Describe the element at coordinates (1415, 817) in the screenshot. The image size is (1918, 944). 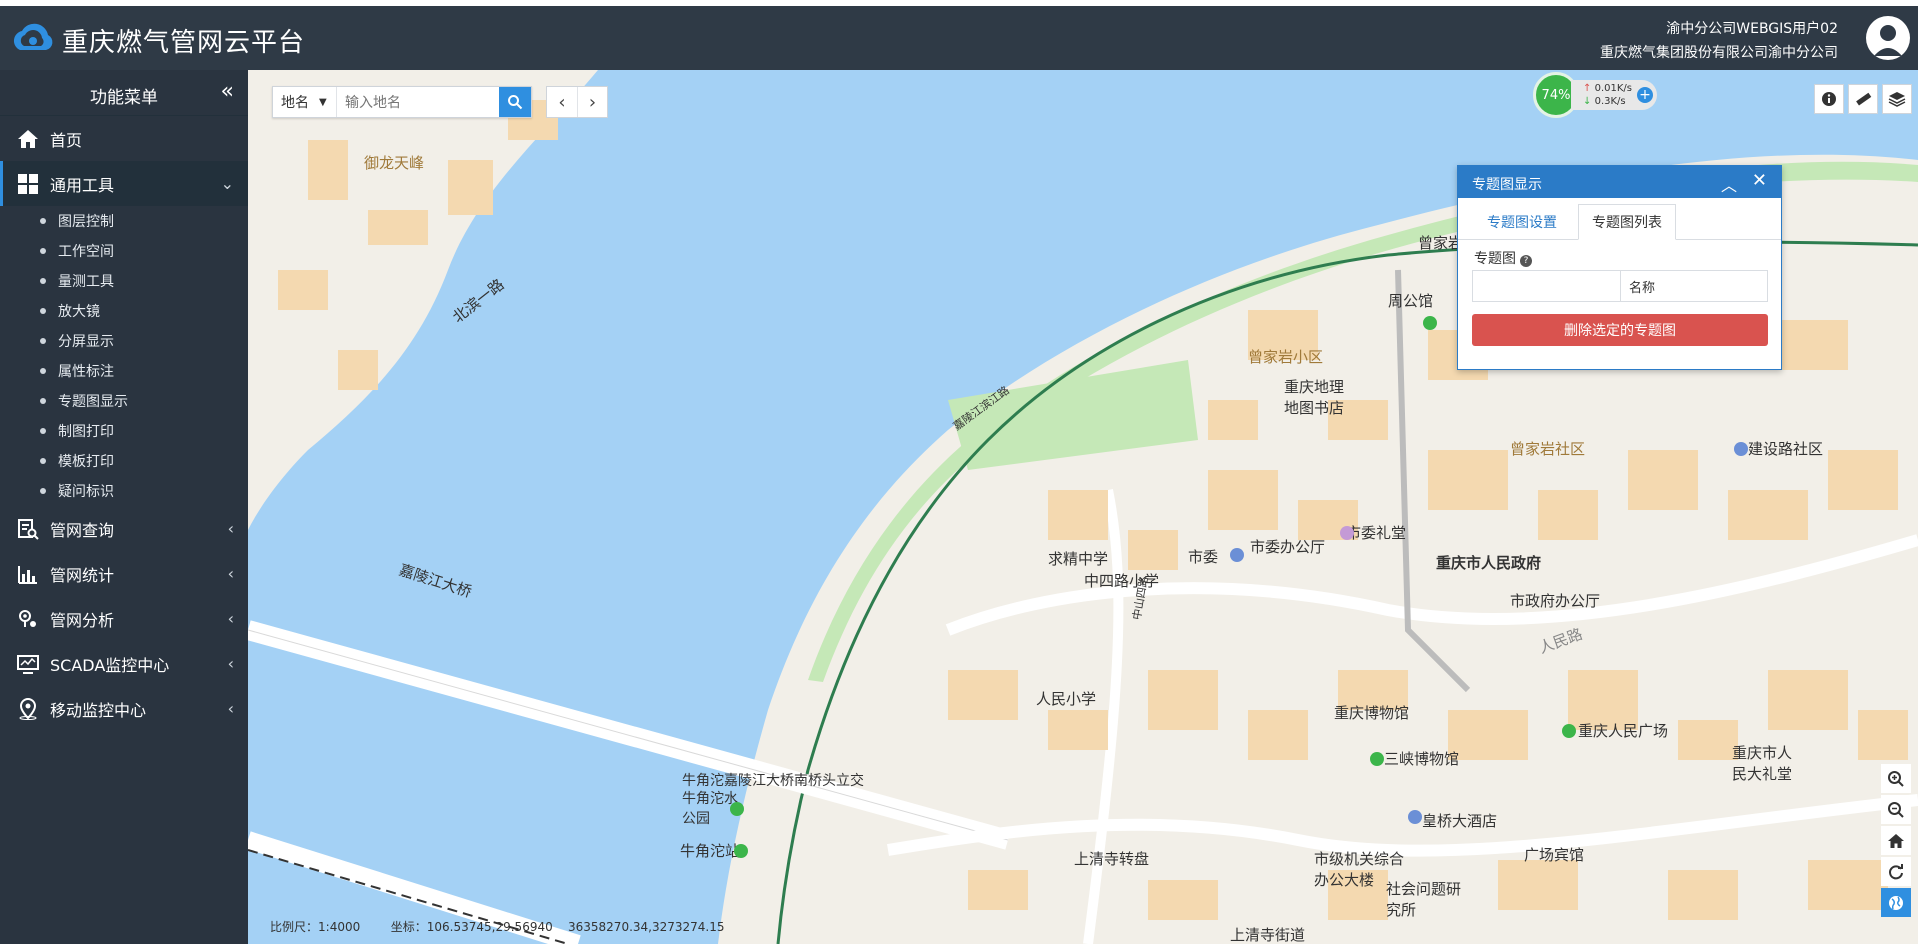
I see `hotel-poi-icon` at that location.